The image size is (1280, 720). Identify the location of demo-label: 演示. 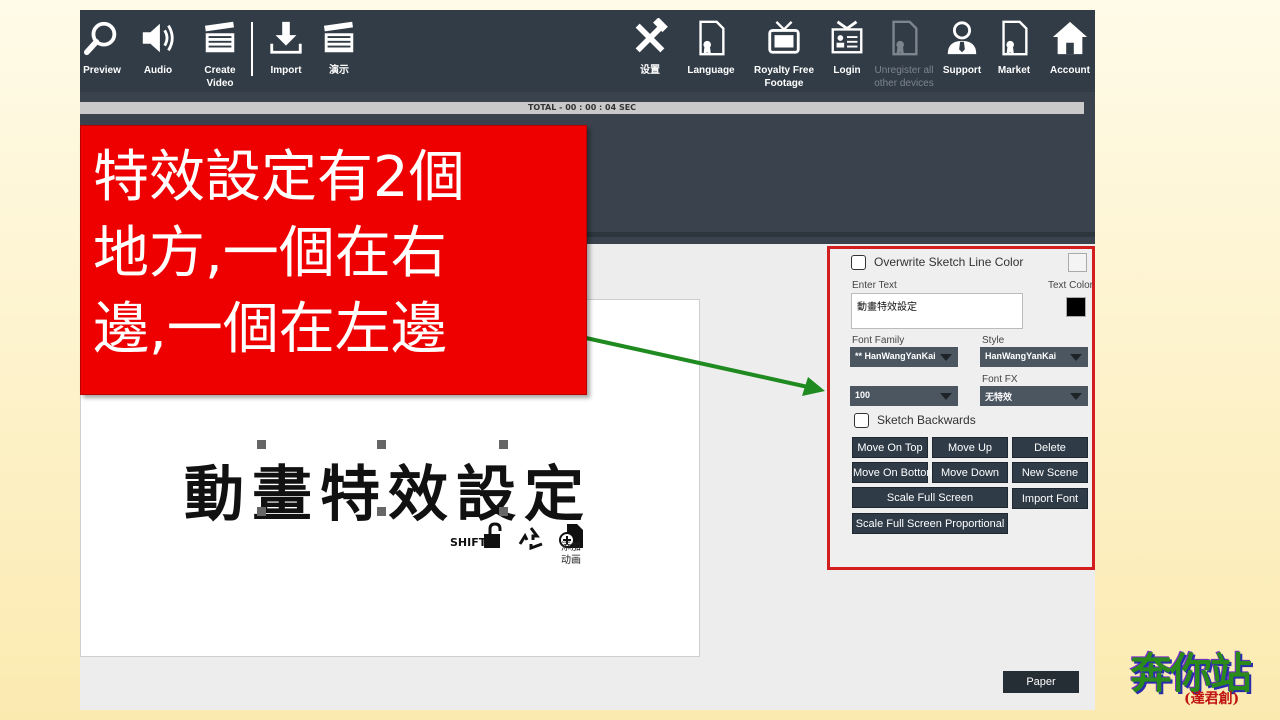
(339, 70).